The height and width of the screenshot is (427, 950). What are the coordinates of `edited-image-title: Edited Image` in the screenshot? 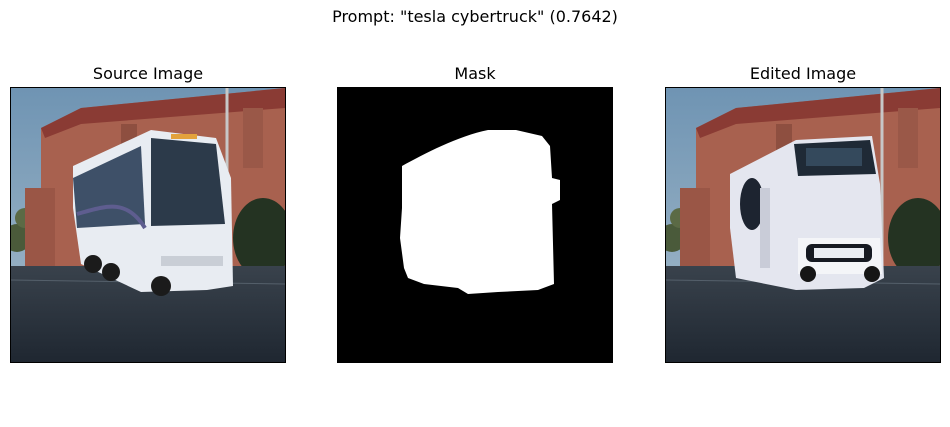 It's located at (803, 73).